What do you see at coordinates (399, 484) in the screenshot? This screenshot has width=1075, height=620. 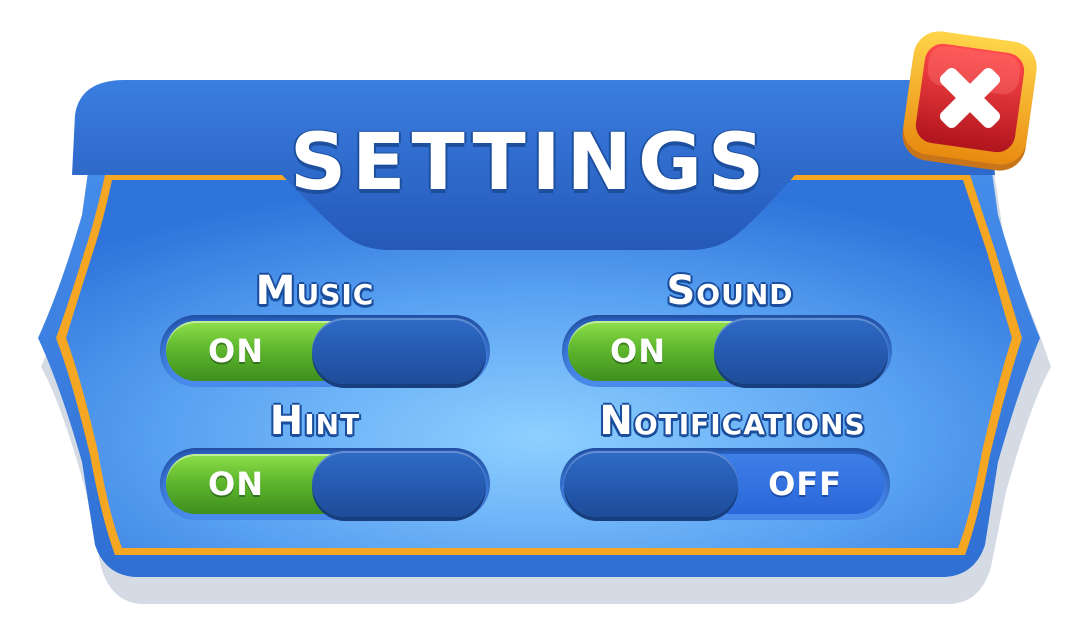 I see `hint-toggle-knob` at bounding box center [399, 484].